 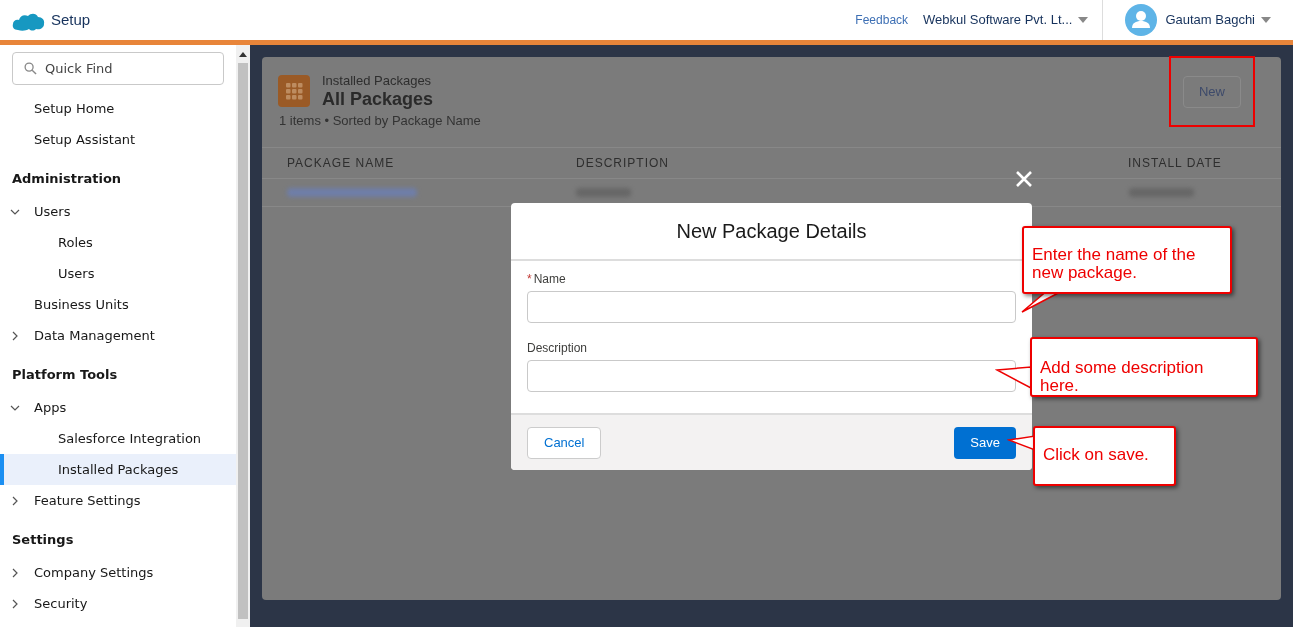 I want to click on scroll-thumb, so click(x=243, y=341).